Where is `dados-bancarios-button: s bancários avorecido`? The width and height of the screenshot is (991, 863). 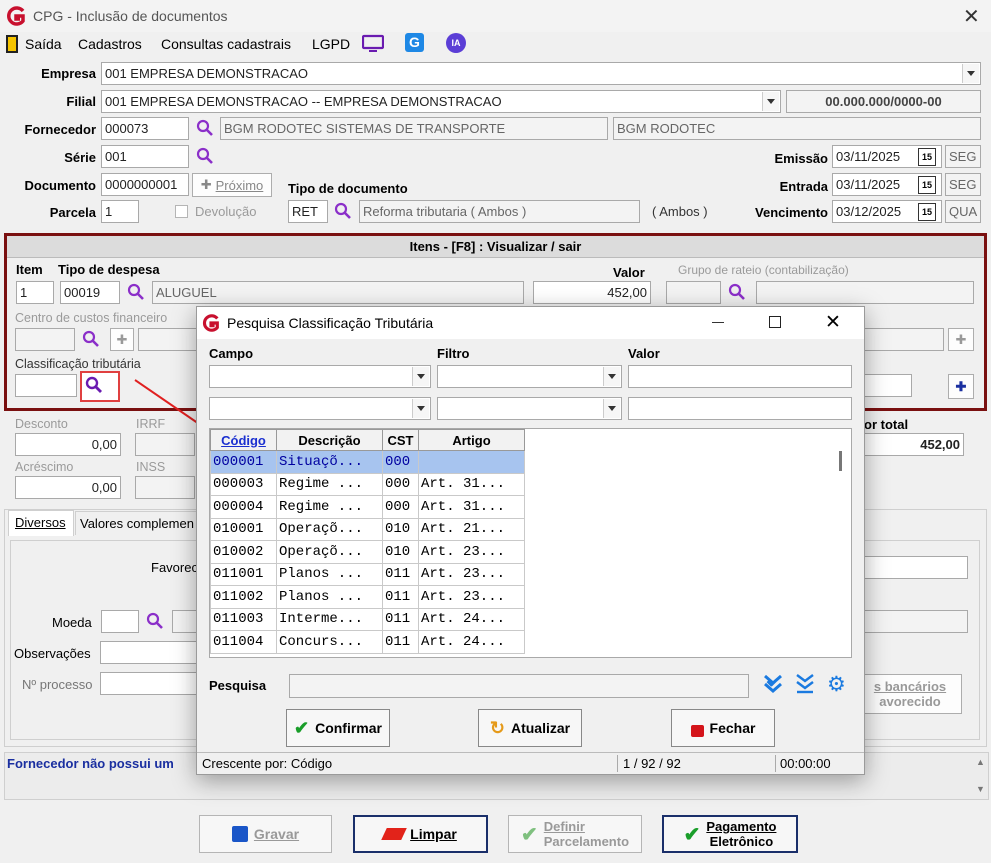
dados-bancarios-button: s bancários avorecido is located at coordinates (910, 694).